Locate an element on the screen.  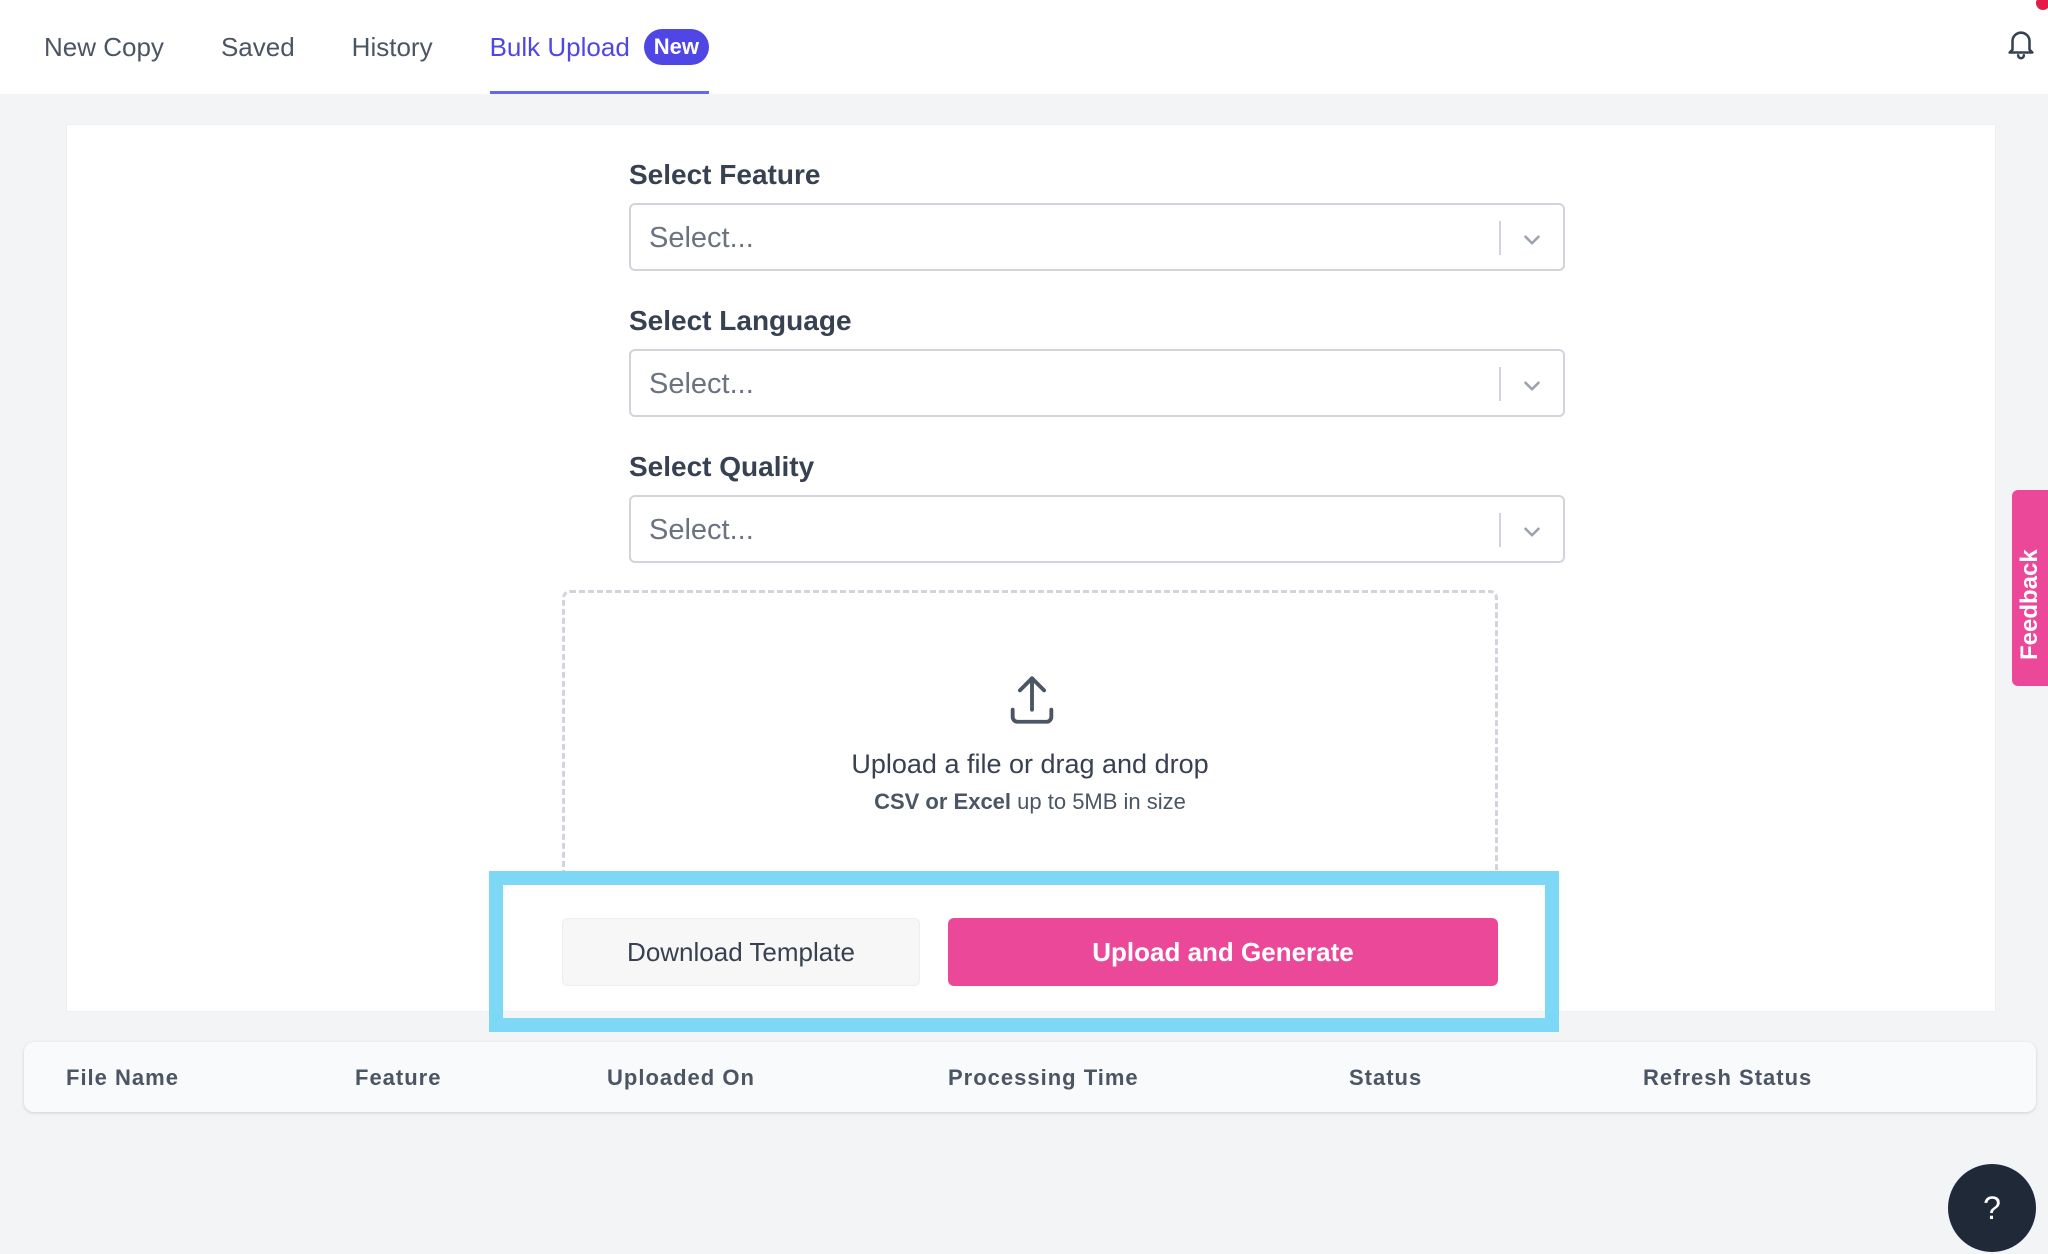
upload-instructions: Upload a file or drag and drop is located at coordinates (1030, 764).